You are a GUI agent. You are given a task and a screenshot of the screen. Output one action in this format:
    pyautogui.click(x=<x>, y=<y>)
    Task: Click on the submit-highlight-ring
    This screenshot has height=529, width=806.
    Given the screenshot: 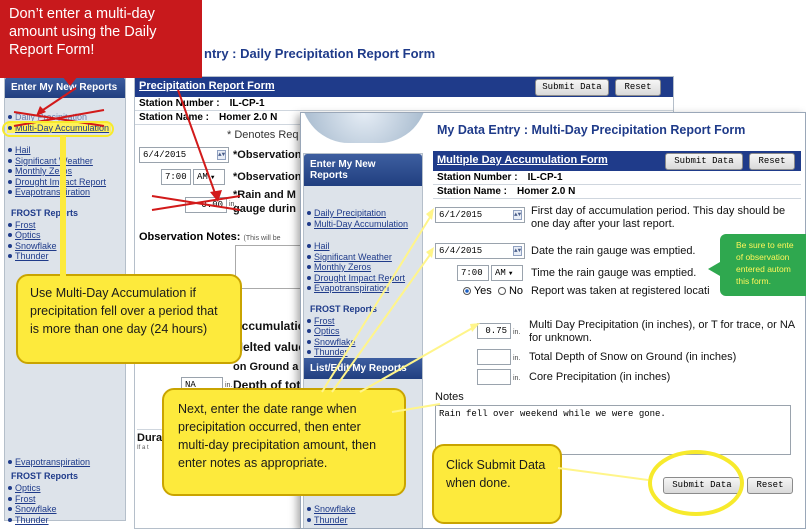 What is the action you would take?
    pyautogui.click(x=696, y=483)
    